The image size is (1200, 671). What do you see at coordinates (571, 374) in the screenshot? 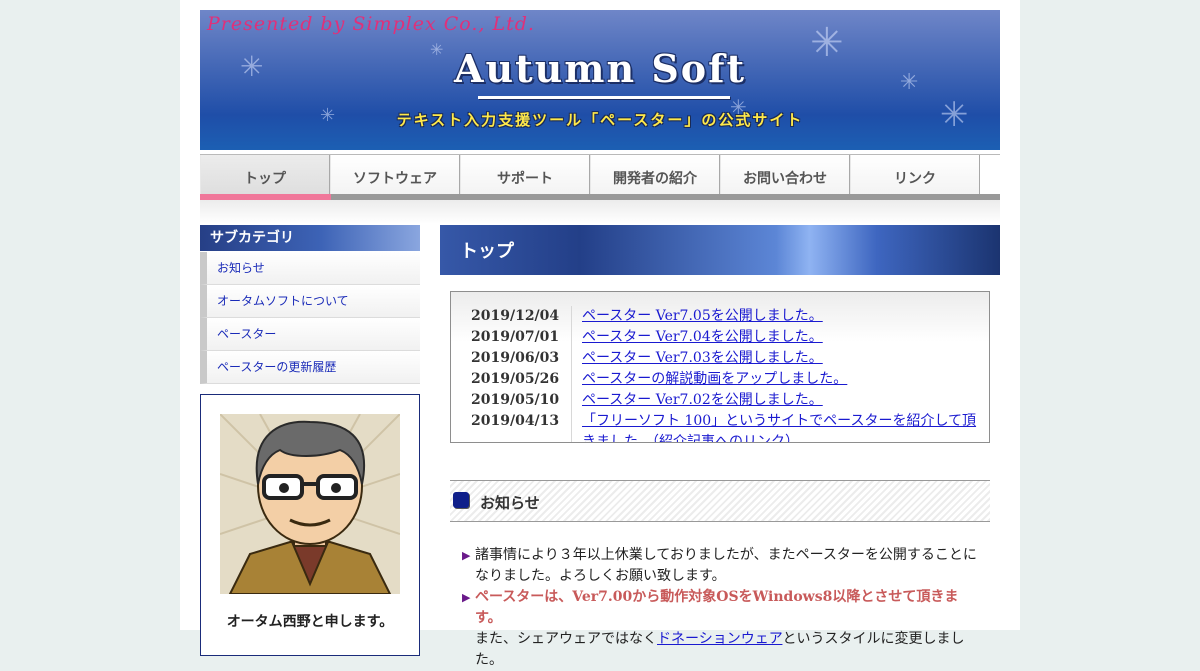
I see `news-divider` at bounding box center [571, 374].